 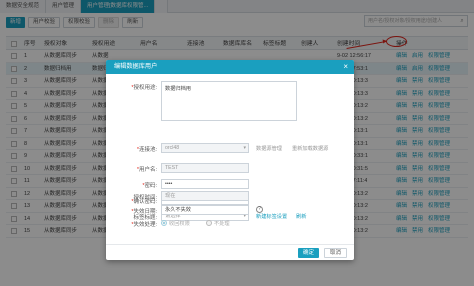 What do you see at coordinates (205, 210) in the screenshot?
I see `expire-date-input: 永久不失效` at bounding box center [205, 210].